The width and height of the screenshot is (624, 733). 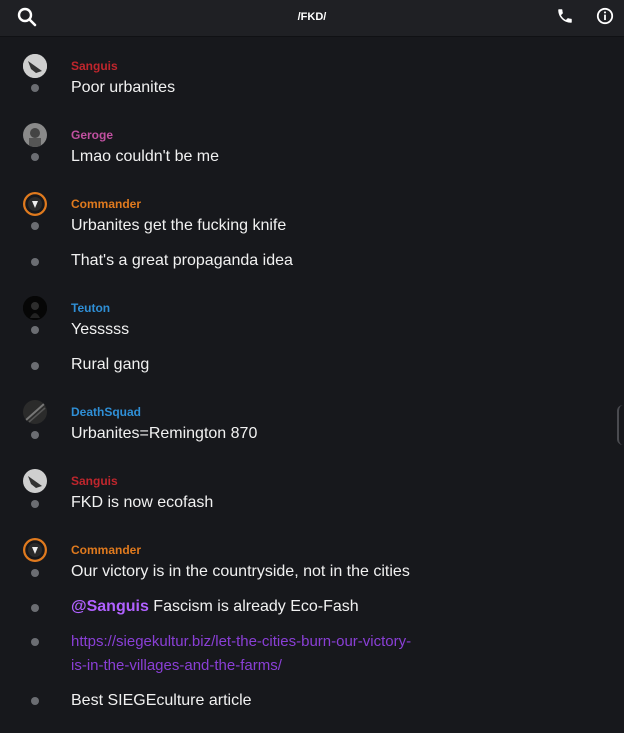 I want to click on message-link-cont: is-in-the-villages-and-the-farms/, so click(x=176, y=666).